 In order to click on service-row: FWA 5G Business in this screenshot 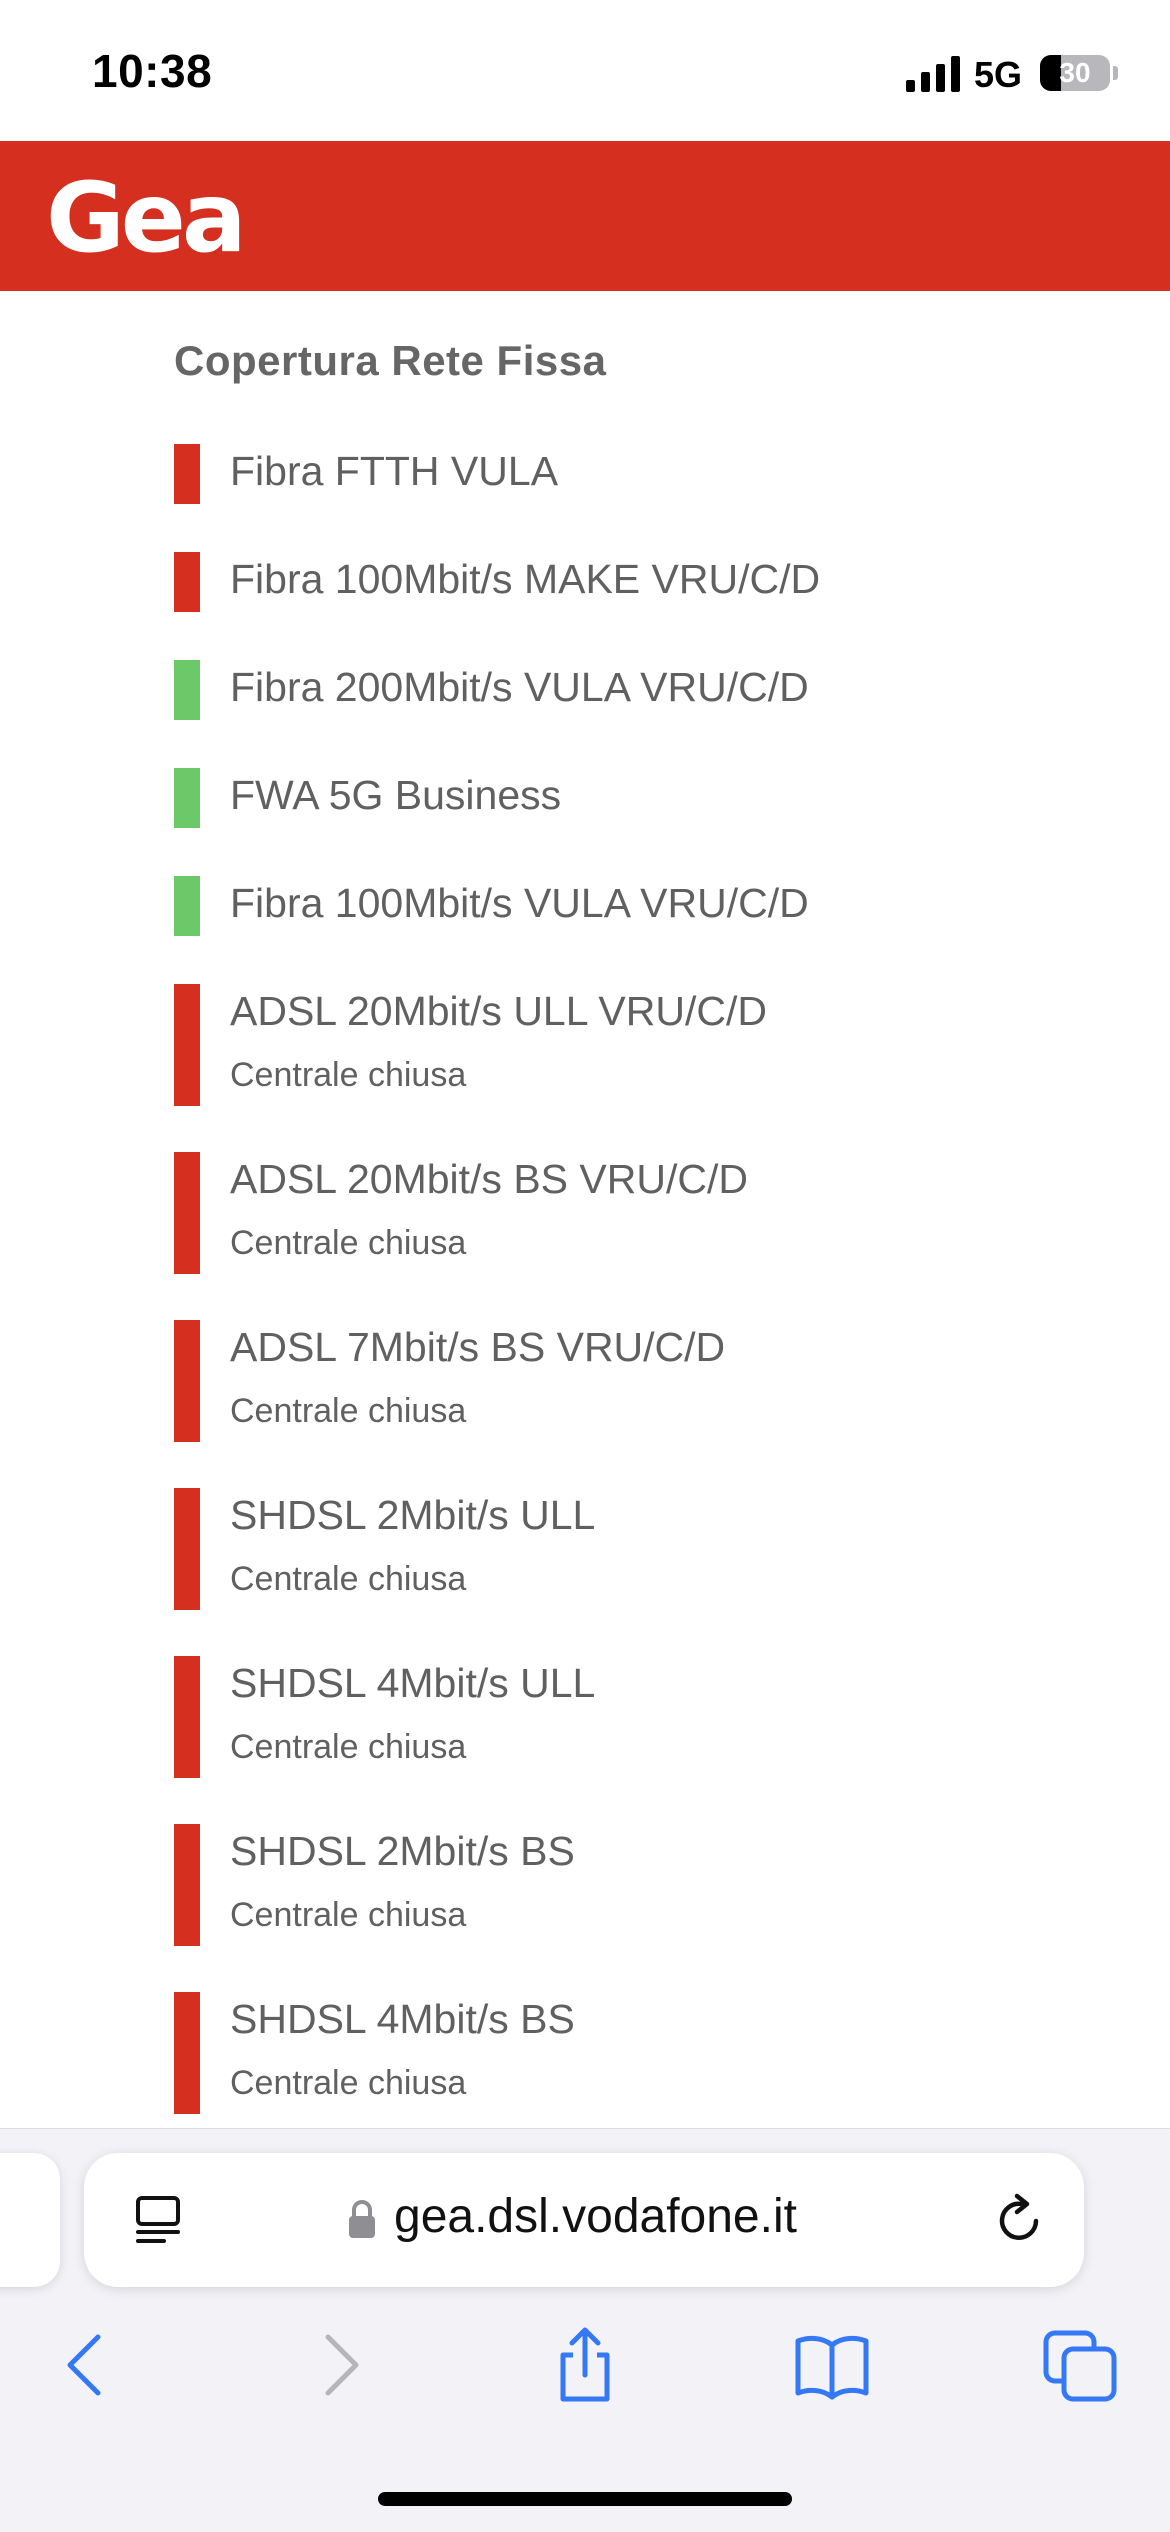, I will do `click(624, 798)`.